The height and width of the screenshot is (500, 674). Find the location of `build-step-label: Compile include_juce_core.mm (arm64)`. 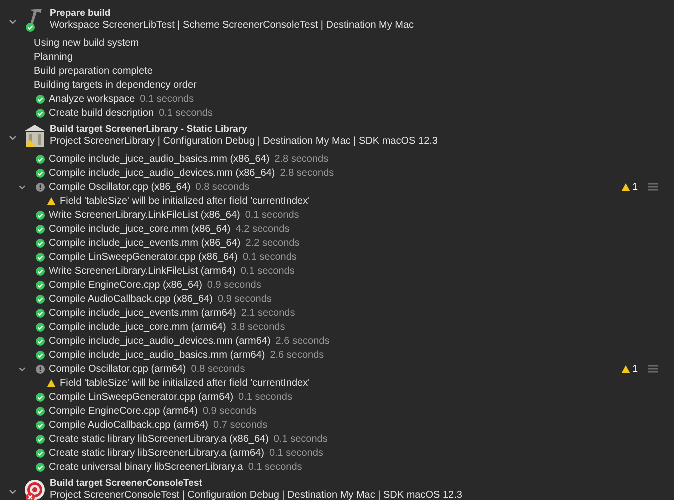

build-step-label: Compile include_juce_core.mm (arm64) is located at coordinates (137, 327).